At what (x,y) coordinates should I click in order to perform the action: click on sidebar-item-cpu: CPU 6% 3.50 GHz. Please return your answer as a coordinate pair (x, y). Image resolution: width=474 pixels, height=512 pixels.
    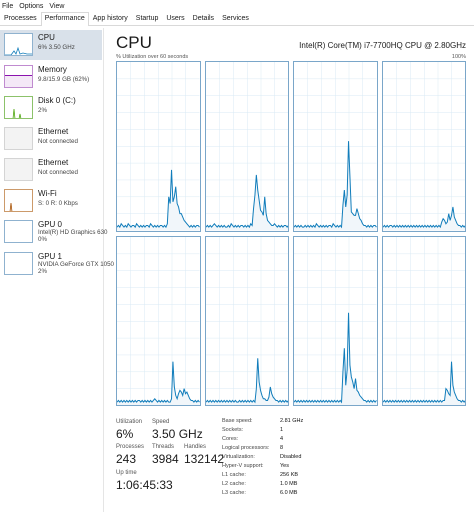
    Looking at the image, I should click on (51, 45).